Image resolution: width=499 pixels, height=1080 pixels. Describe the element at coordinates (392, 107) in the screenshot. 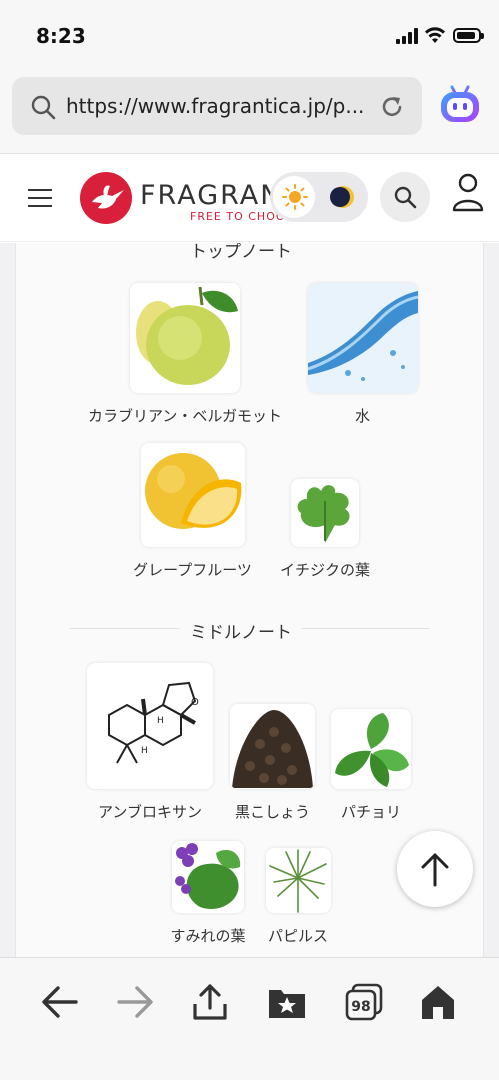

I see `reload-icon` at that location.